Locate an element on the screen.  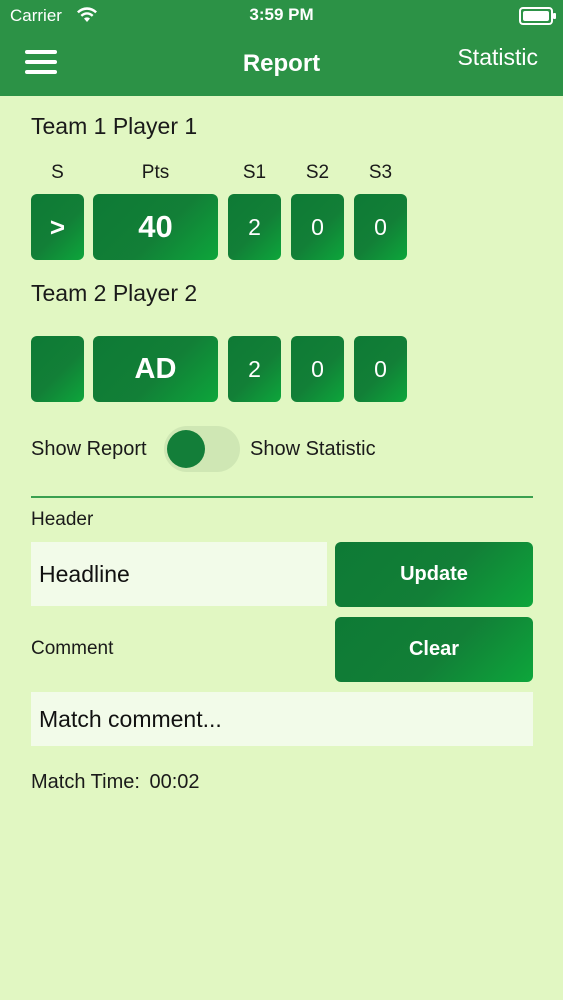
column-header-set2: S2 is located at coordinates (317, 172).